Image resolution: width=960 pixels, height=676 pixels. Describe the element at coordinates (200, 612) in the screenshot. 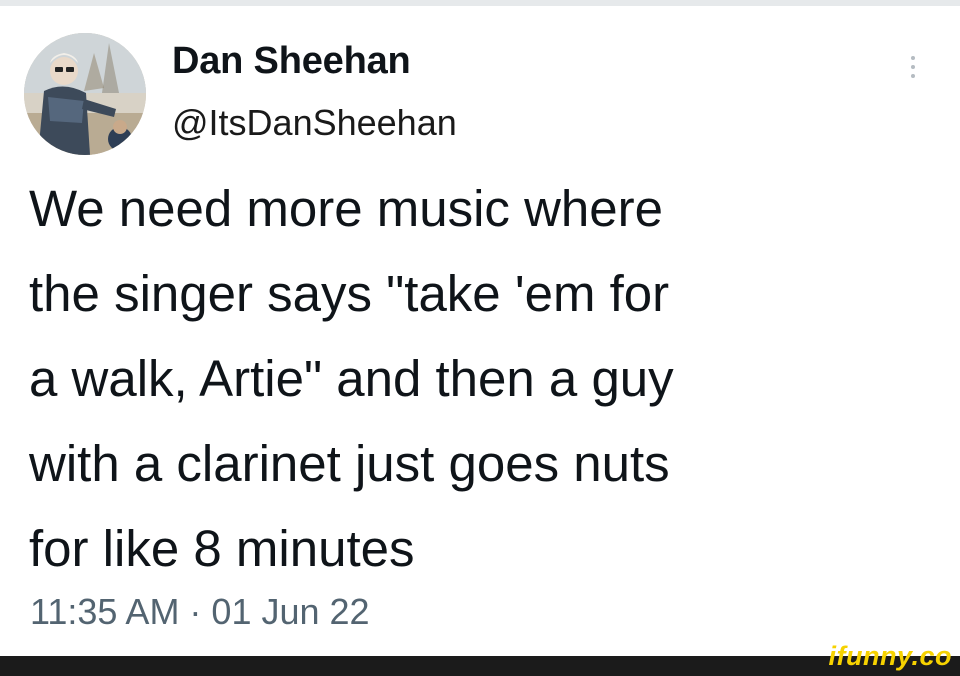

I see `tweet-timestamp: 11:35 AM · 01 Jun 22` at that location.